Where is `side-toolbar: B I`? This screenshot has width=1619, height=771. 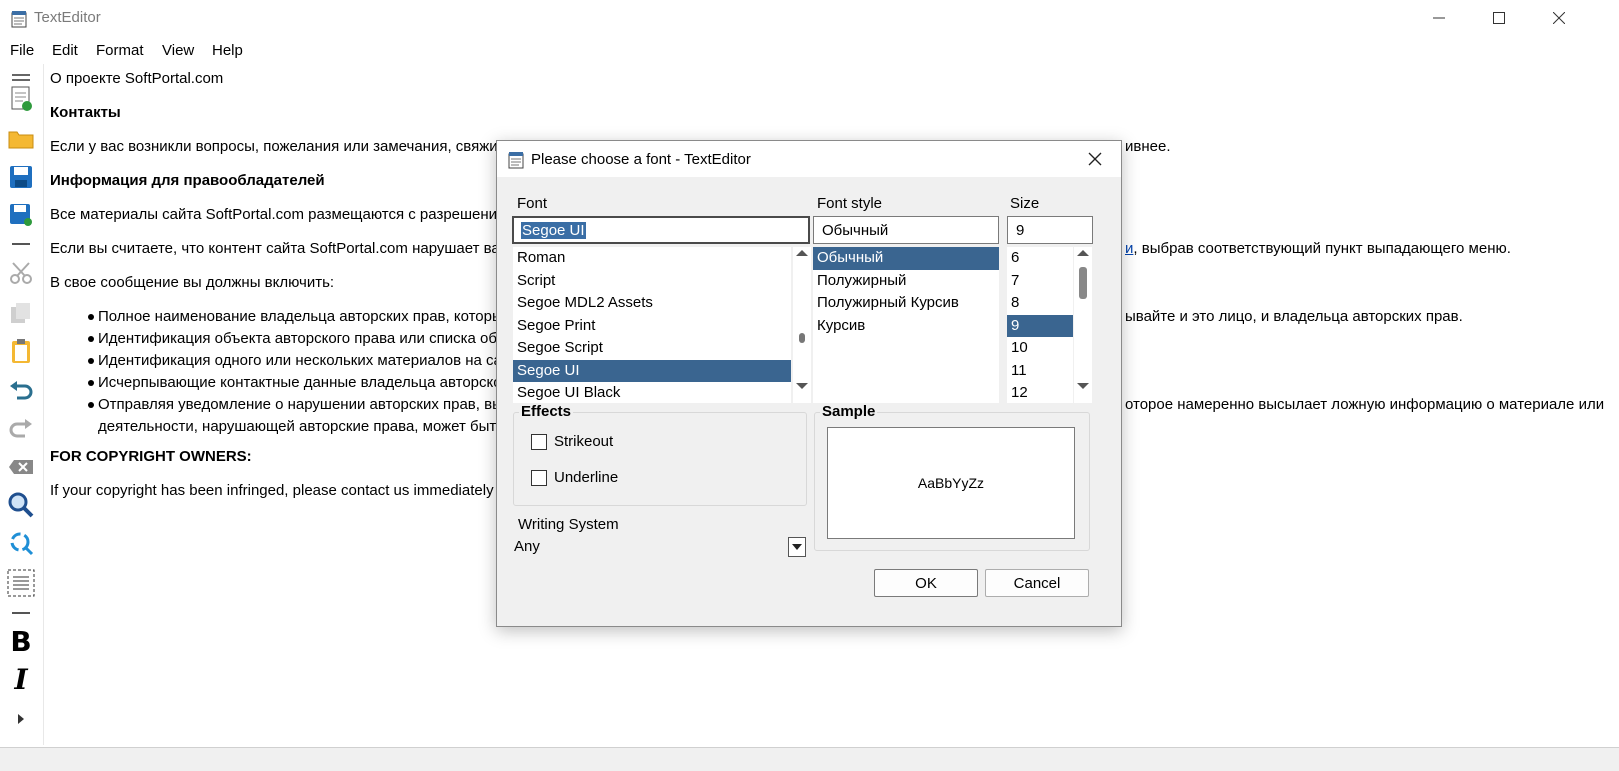 side-toolbar: B I is located at coordinates (22, 404).